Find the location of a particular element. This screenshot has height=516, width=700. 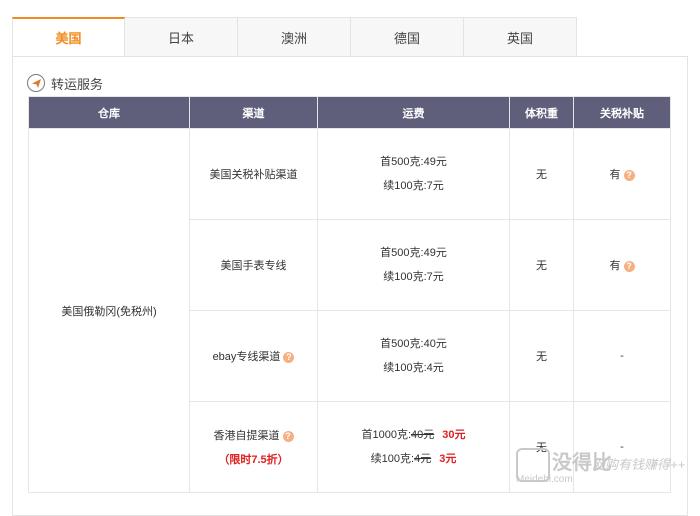

tab-australia: 澳洲 is located at coordinates (294, 37).